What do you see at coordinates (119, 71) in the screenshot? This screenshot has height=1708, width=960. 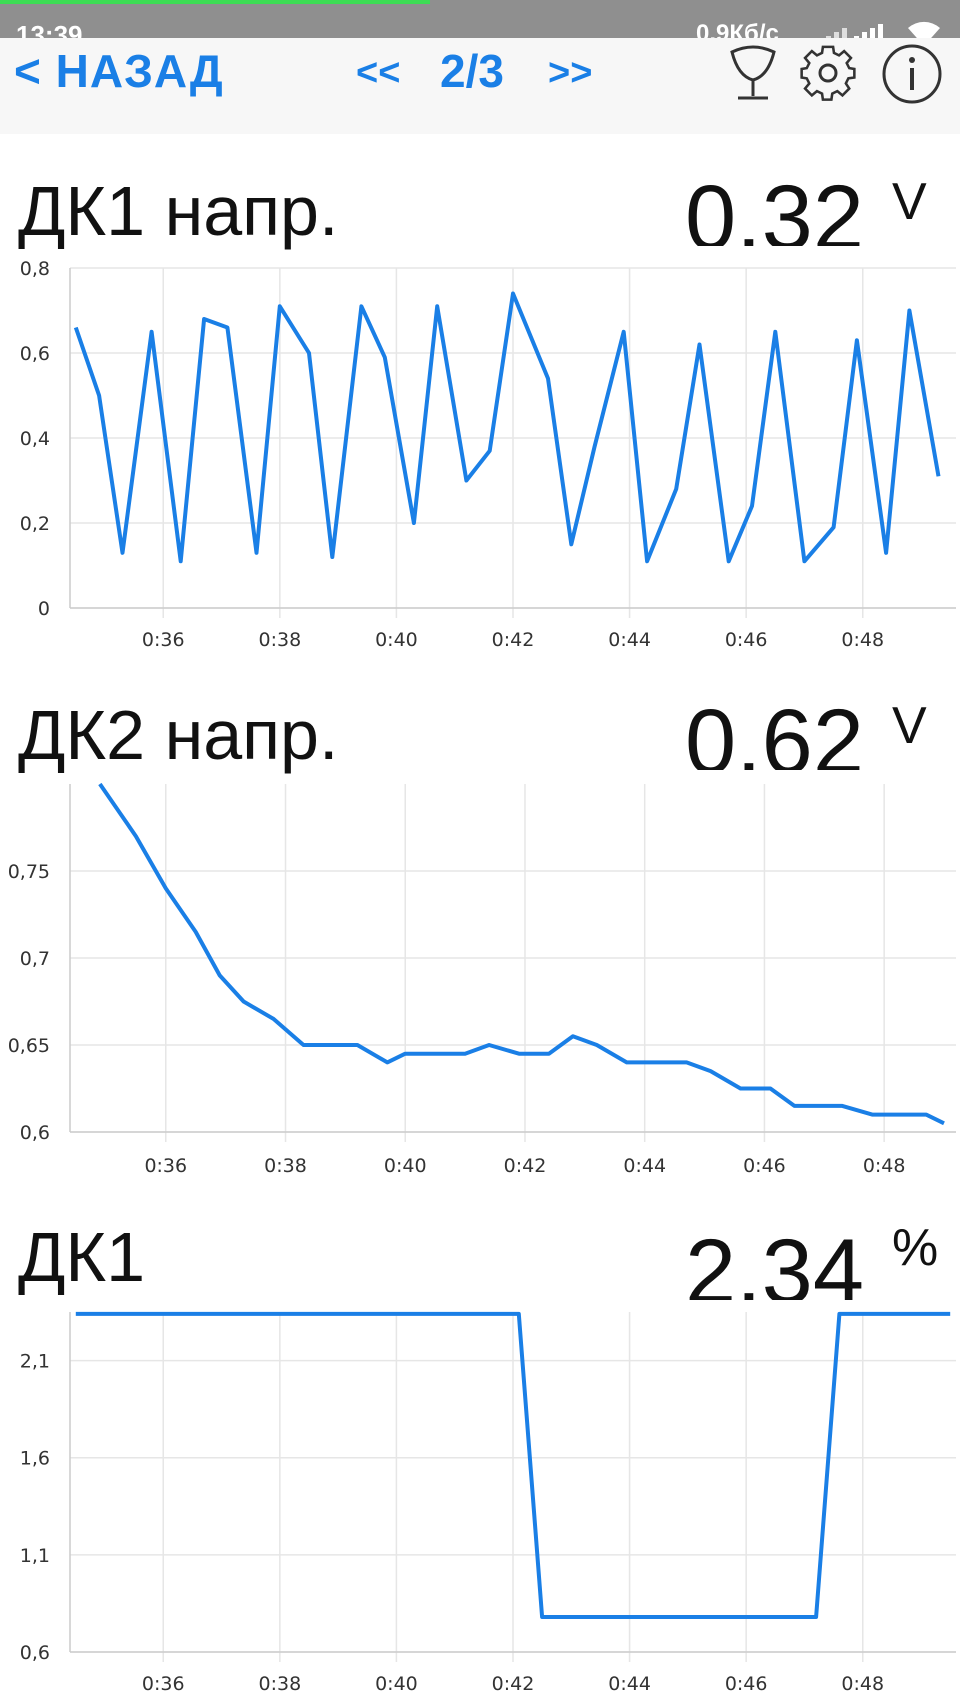 I see `back-button: < НАЗАД` at bounding box center [119, 71].